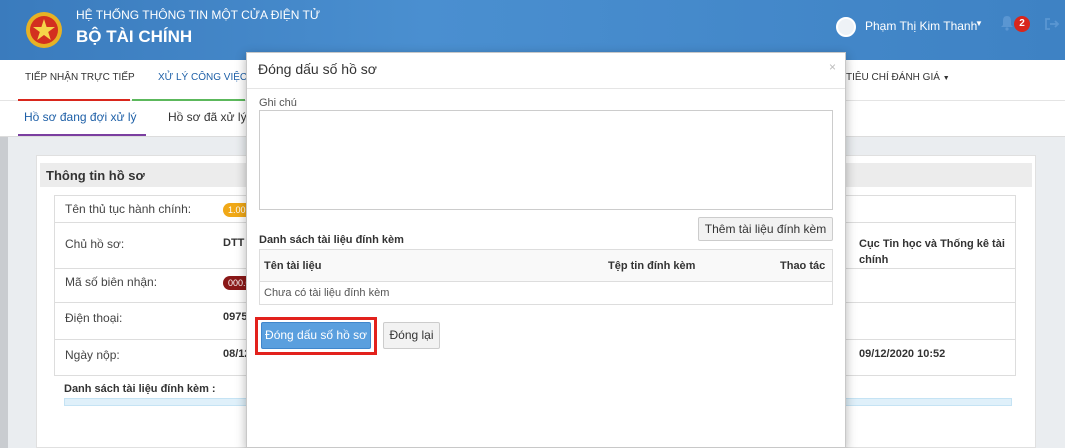 Image resolution: width=1065 pixels, height=448 pixels. Describe the element at coordinates (652, 266) in the screenshot. I see `col-attached-file: Tệp tin đính kèm` at that location.